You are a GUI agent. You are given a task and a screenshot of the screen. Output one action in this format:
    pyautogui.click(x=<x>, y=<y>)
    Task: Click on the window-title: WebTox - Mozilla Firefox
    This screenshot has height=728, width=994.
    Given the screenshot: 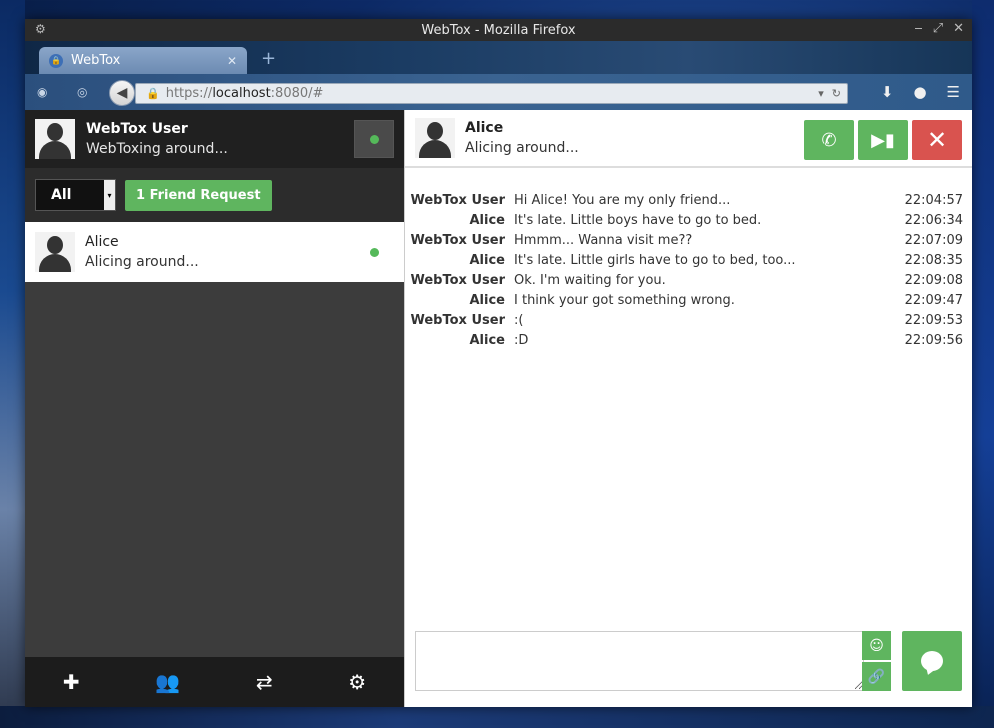 What is the action you would take?
    pyautogui.click(x=498, y=30)
    